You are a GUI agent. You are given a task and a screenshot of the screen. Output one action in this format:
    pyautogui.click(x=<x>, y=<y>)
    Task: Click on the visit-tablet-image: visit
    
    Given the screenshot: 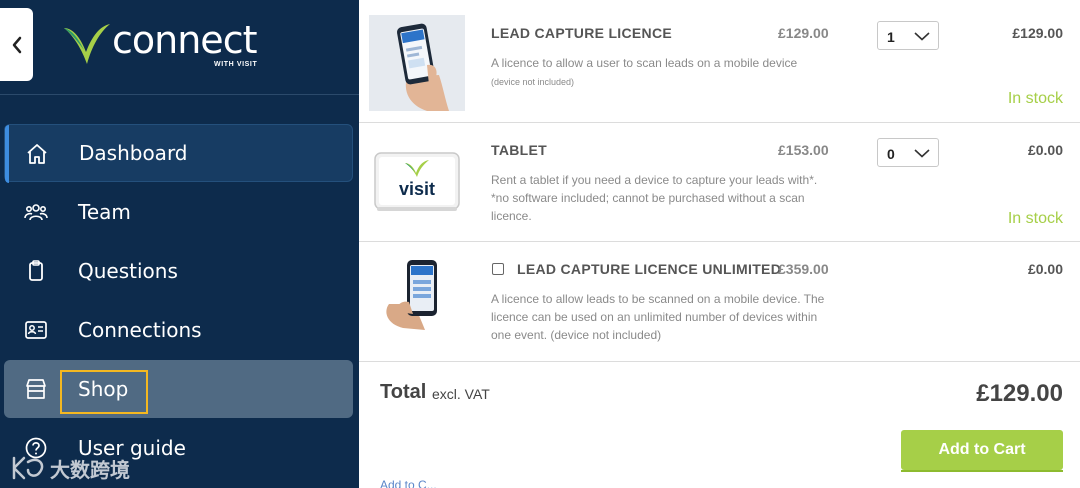 What is the action you would take?
    pyautogui.click(x=417, y=181)
    